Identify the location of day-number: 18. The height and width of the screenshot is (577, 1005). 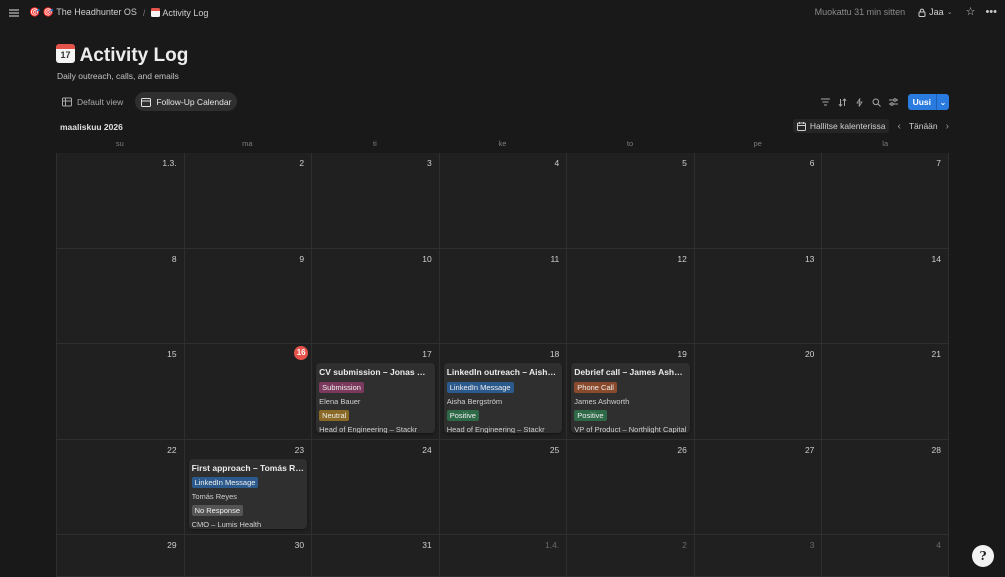
(554, 354).